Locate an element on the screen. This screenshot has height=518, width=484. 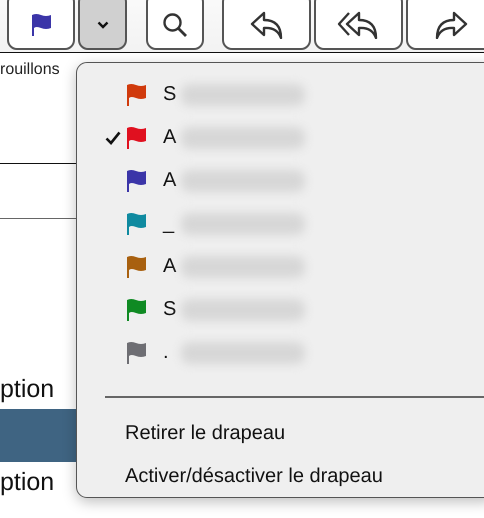
item-label: _ is located at coordinates (168, 223).